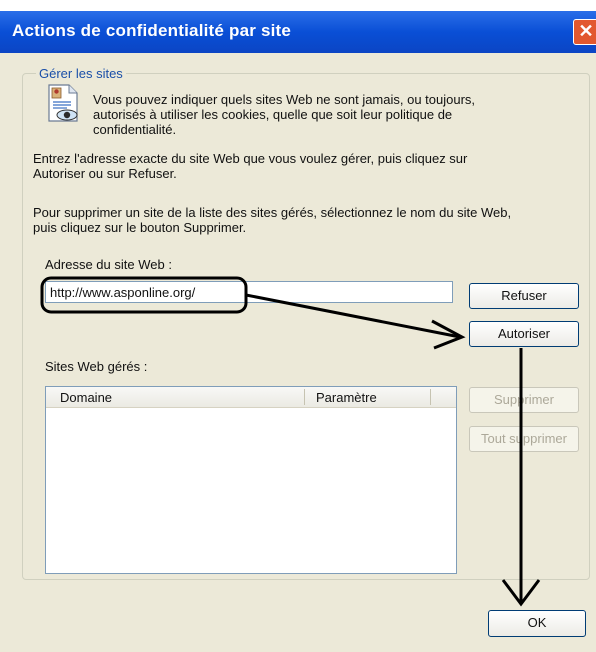  I want to click on close-icon: ✕, so click(586, 31).